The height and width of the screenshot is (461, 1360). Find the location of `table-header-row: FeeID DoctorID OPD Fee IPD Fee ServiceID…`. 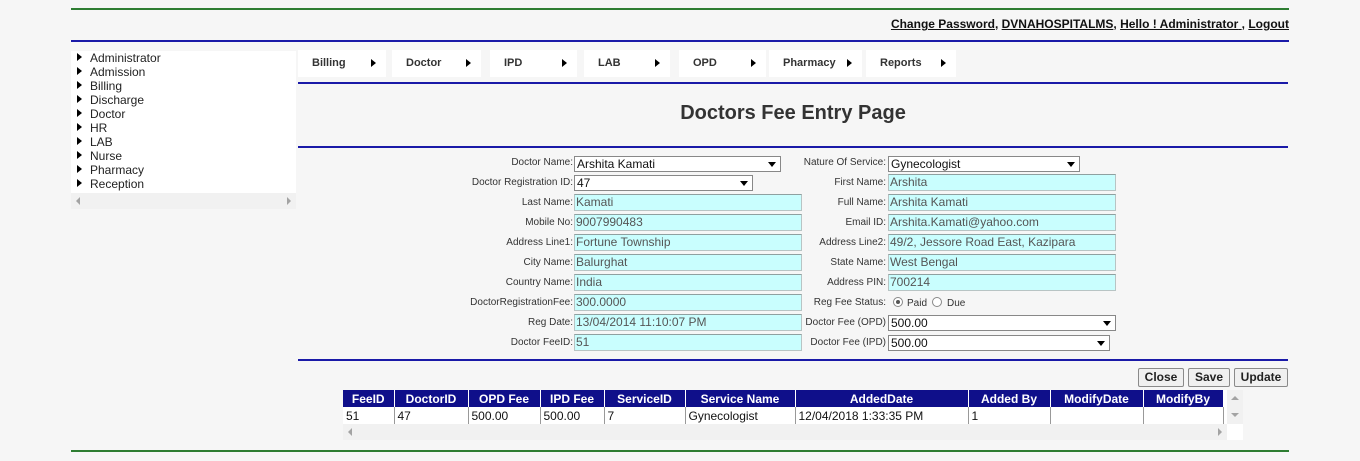

table-header-row: FeeID DoctorID OPD Fee IPD Fee ServiceID… is located at coordinates (783, 398).